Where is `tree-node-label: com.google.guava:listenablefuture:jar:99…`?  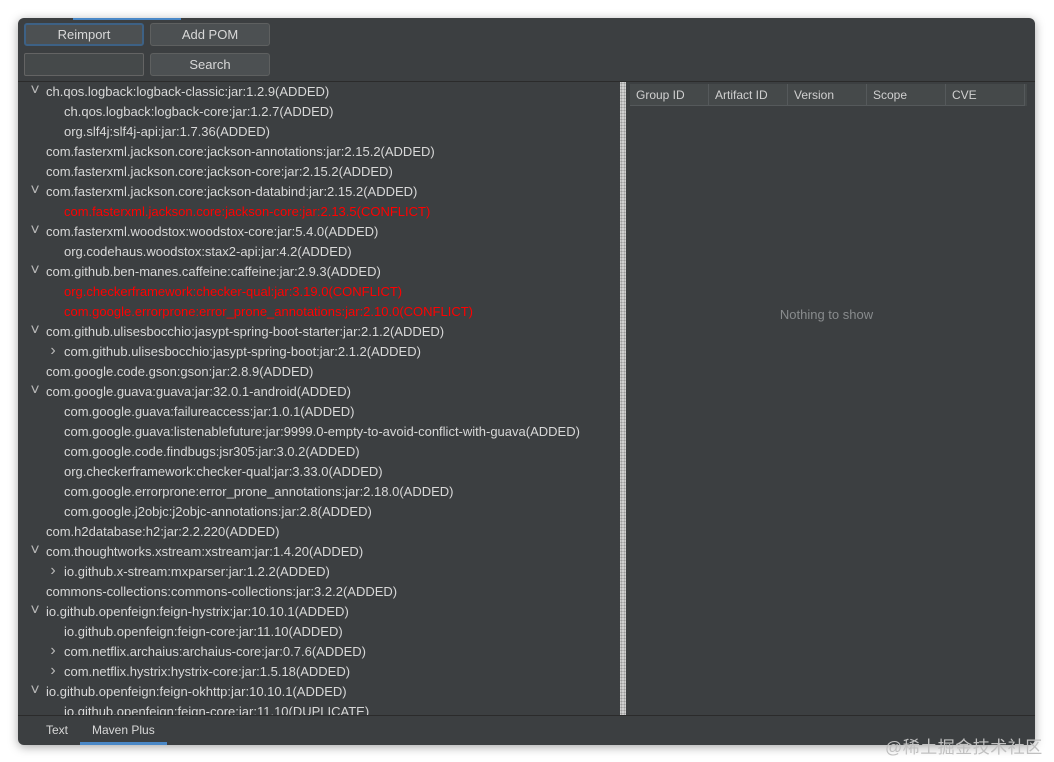
tree-node-label: com.google.guava:listenablefuture:jar:99… is located at coordinates (322, 431).